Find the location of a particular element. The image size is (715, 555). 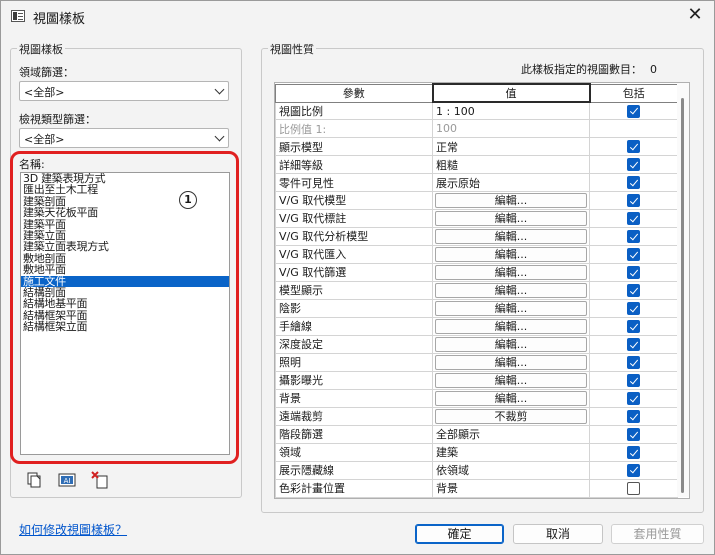

param-name: 陰影 is located at coordinates (354, 308).